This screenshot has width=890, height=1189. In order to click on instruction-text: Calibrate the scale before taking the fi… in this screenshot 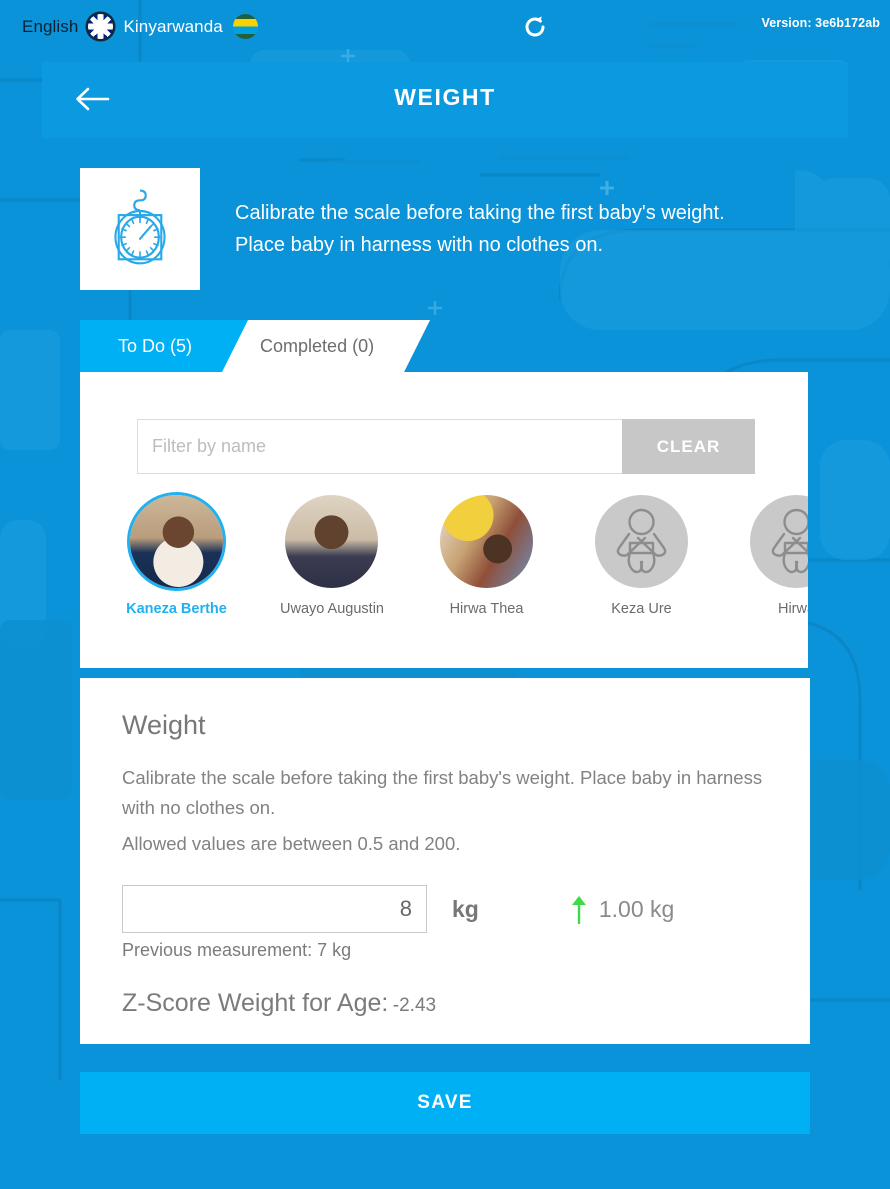, I will do `click(480, 229)`.